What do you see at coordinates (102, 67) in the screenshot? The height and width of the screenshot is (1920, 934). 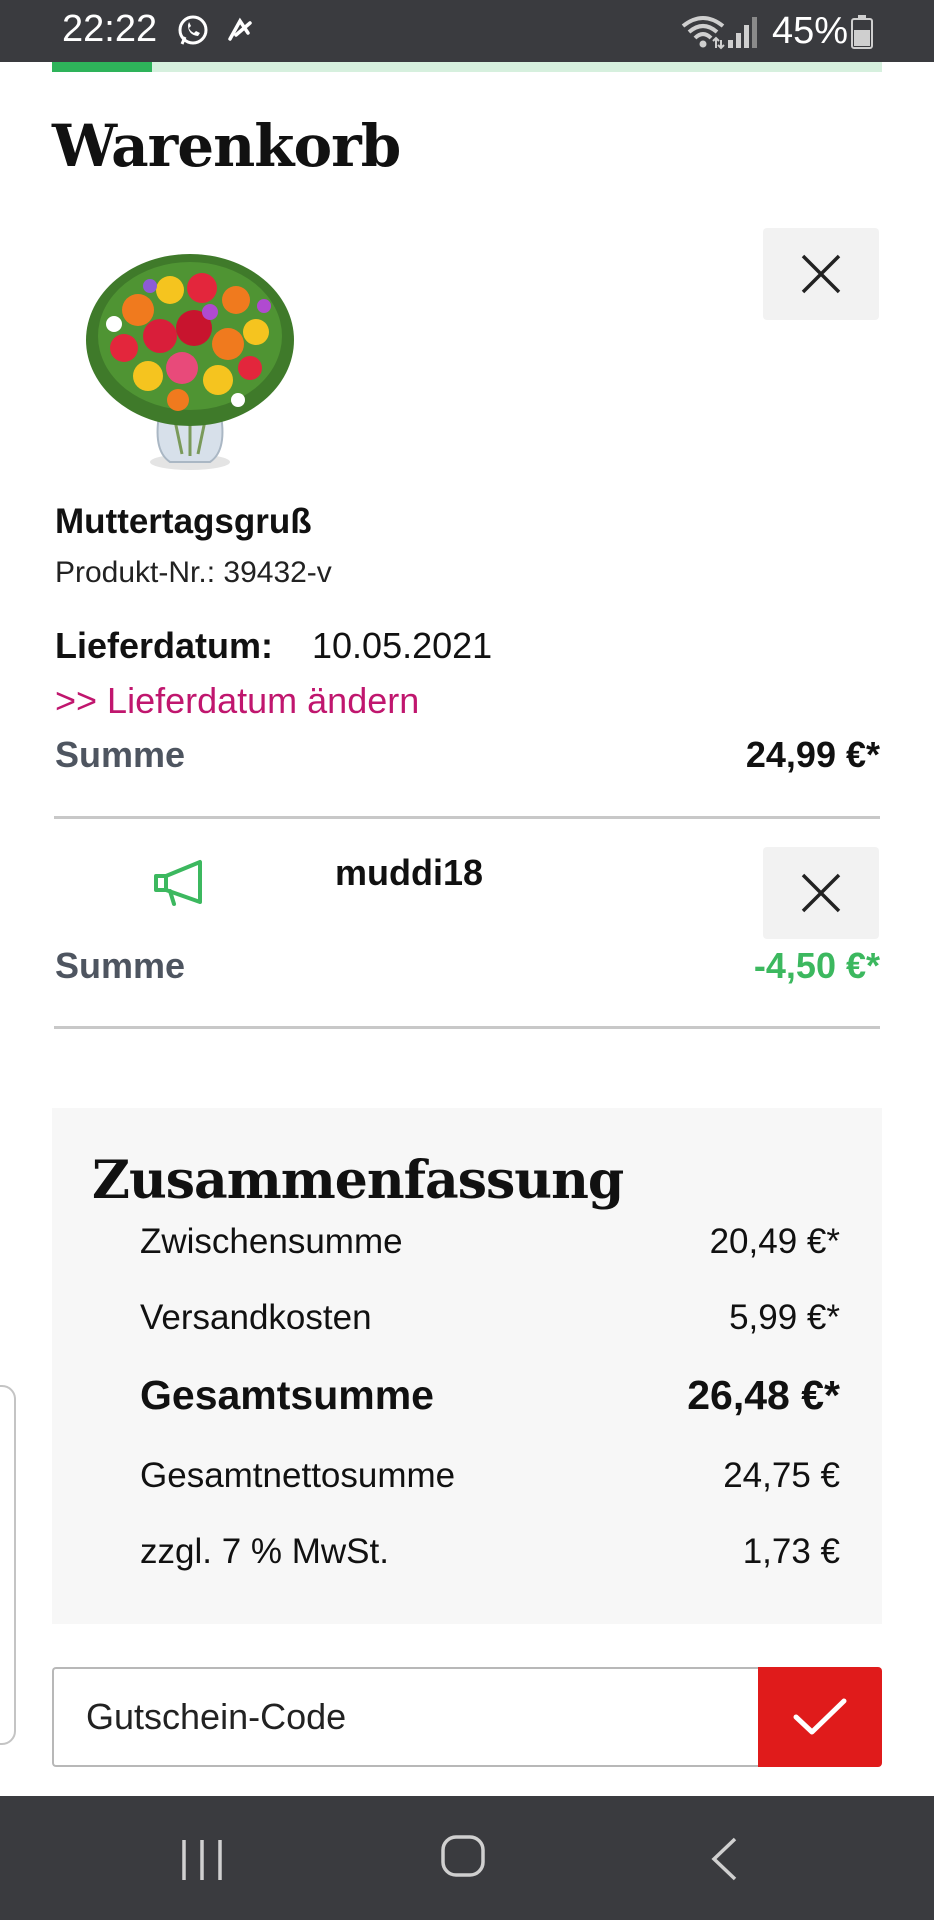 I see `progress-fill` at bounding box center [102, 67].